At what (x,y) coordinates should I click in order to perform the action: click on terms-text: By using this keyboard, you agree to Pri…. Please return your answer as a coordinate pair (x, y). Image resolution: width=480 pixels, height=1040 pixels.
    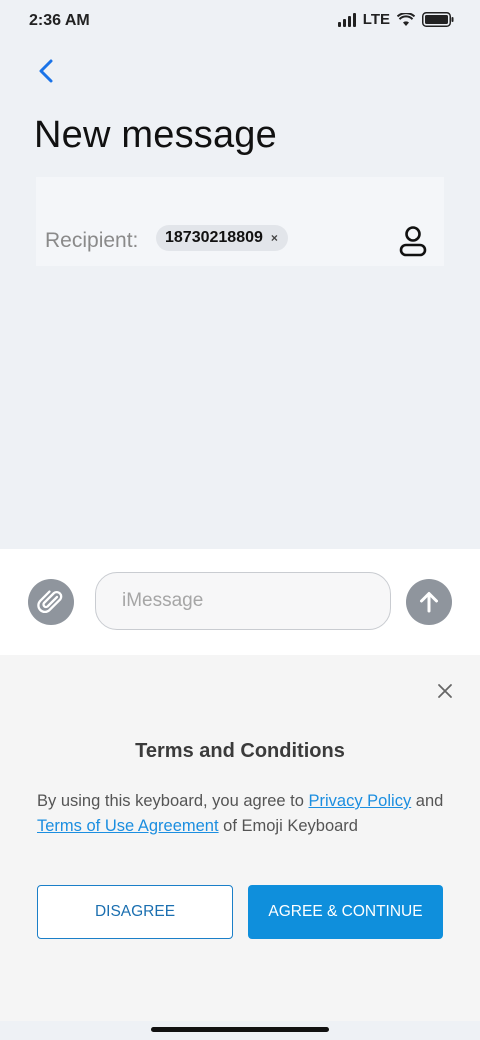
    Looking at the image, I should click on (252, 814).